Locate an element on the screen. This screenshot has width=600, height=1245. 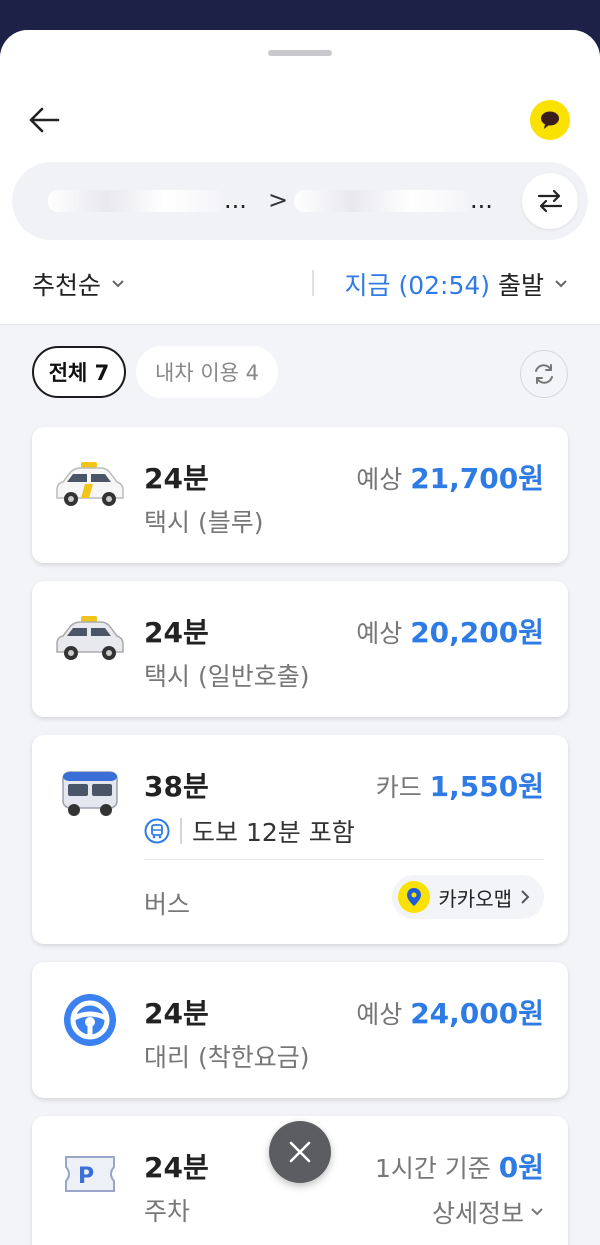
redacted-origin is located at coordinates (136, 201).